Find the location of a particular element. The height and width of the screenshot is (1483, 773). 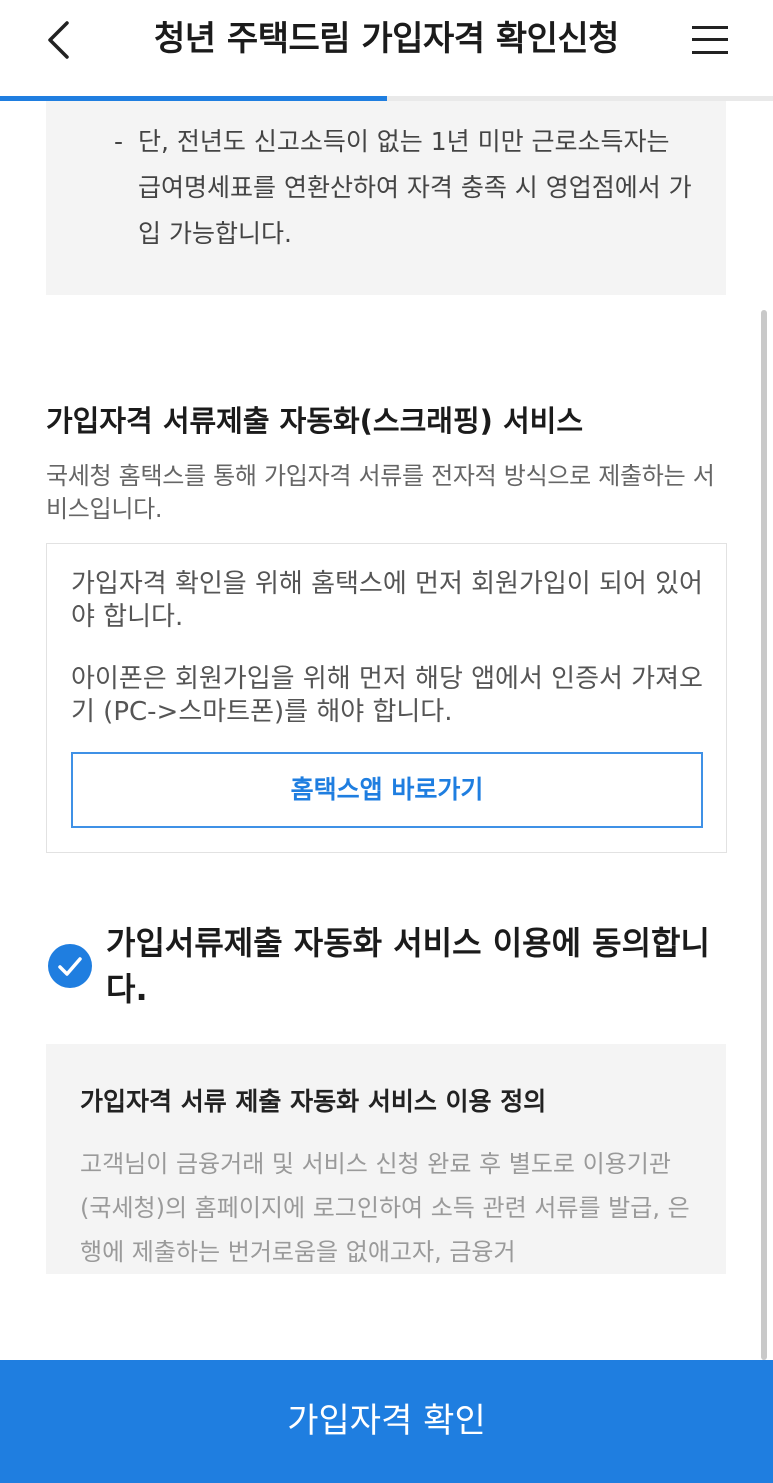

hometax-info-text-1: 가입자격 확인을 위해 홈택스에 먼저 회원가입이 되어 있어야 합니다. is located at coordinates (387, 600).